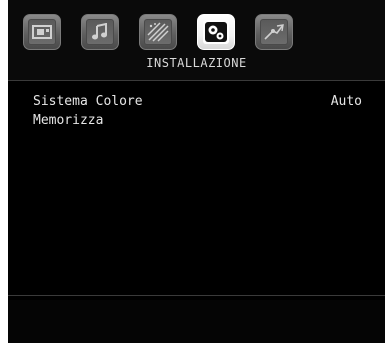 This screenshot has height=343, width=385. What do you see at coordinates (196, 295) in the screenshot?
I see `footer-divider` at bounding box center [196, 295].